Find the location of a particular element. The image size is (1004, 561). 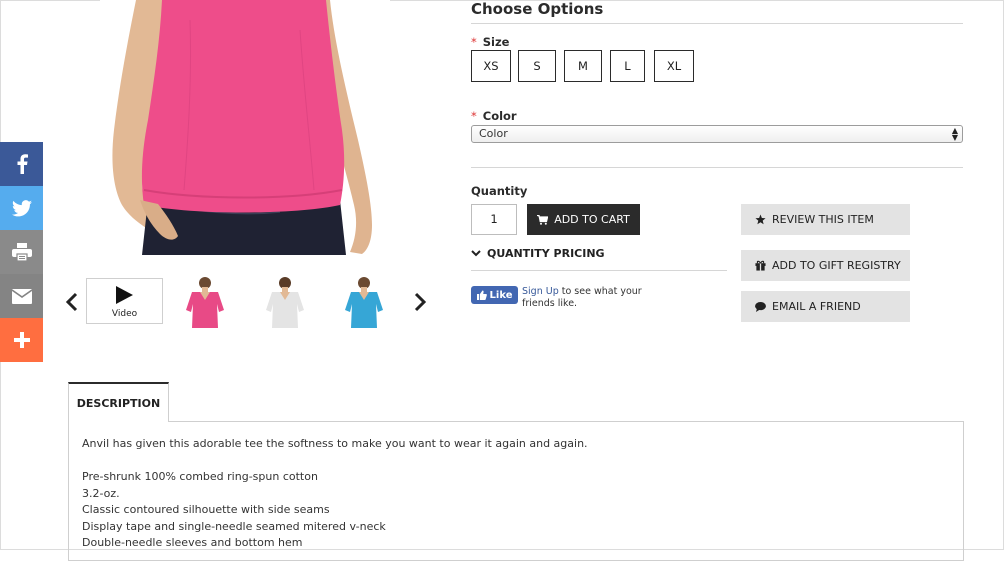

share-email-button is located at coordinates (21, 296).